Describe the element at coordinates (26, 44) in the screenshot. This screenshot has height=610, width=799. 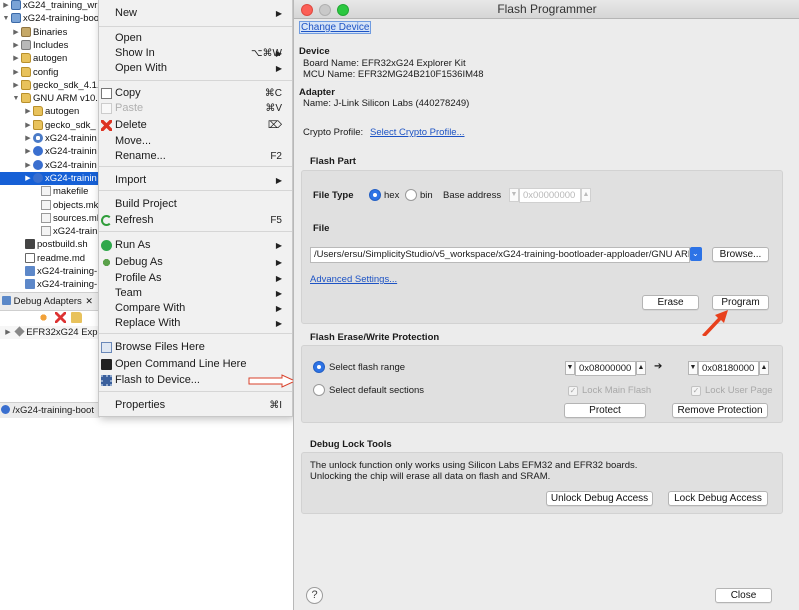
I see `includes-icon` at that location.